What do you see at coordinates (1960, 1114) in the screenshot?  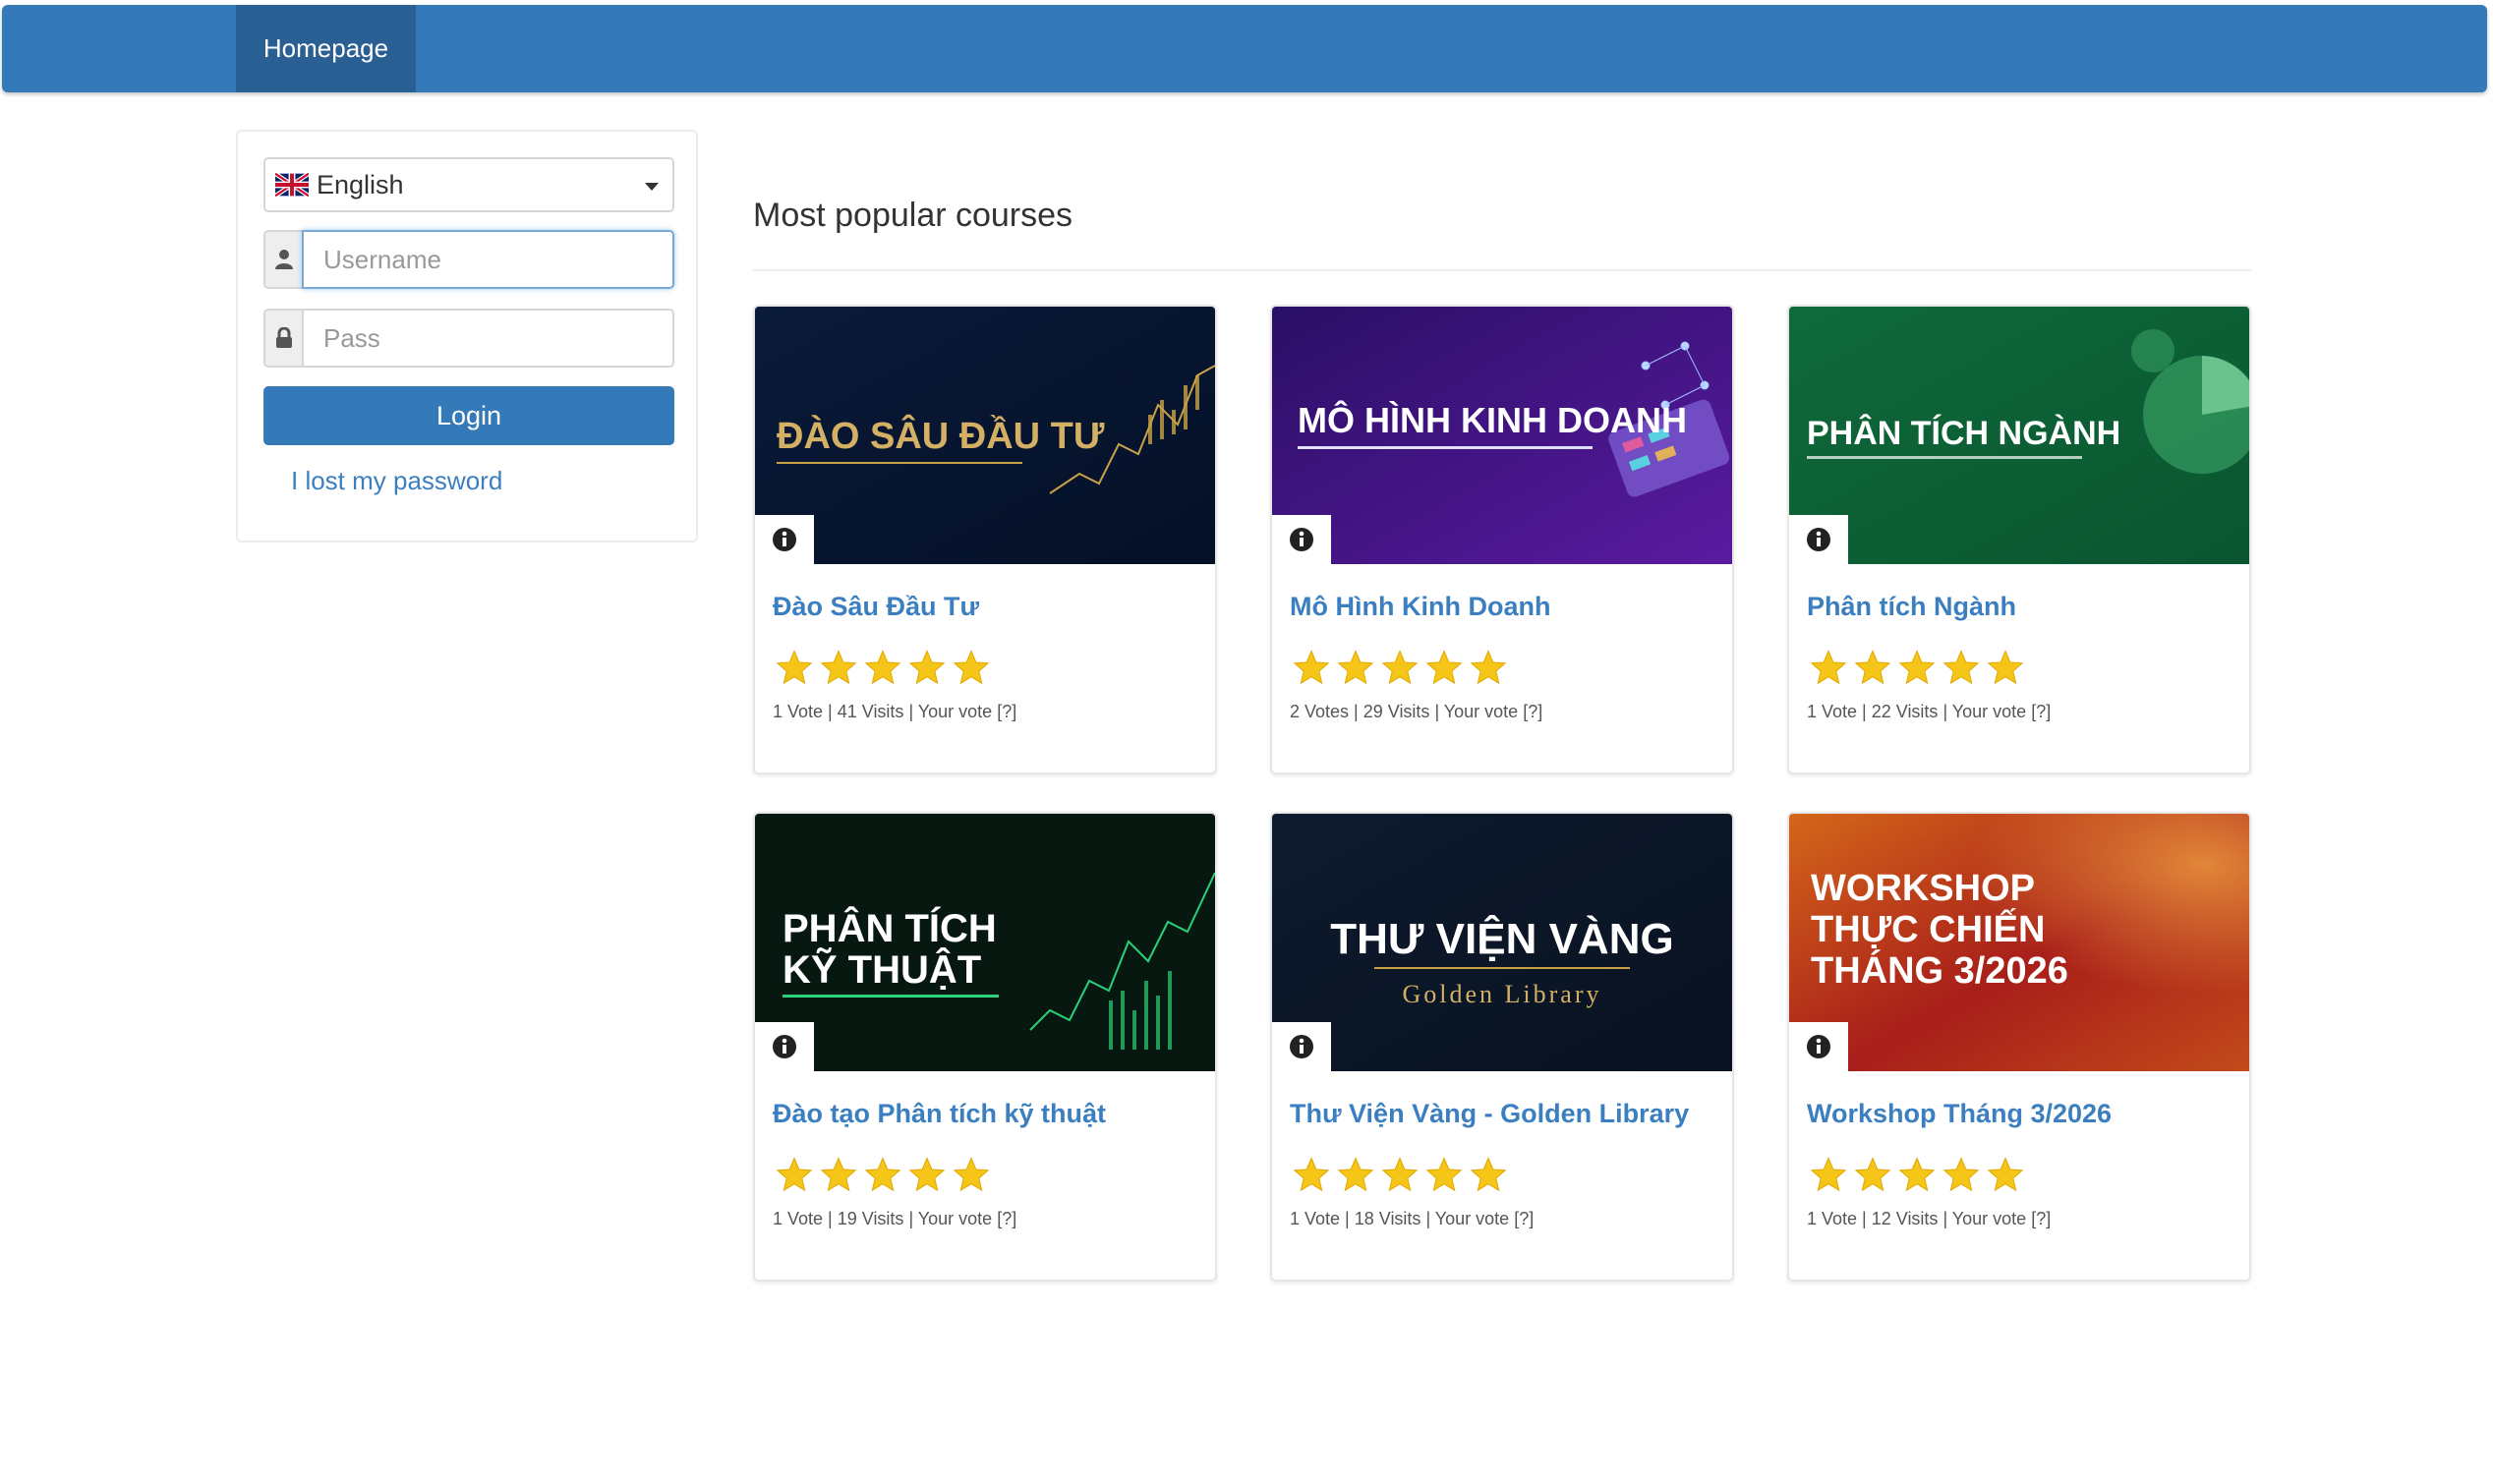 I see `course-title: Workshop Tháng 3/2026` at bounding box center [1960, 1114].